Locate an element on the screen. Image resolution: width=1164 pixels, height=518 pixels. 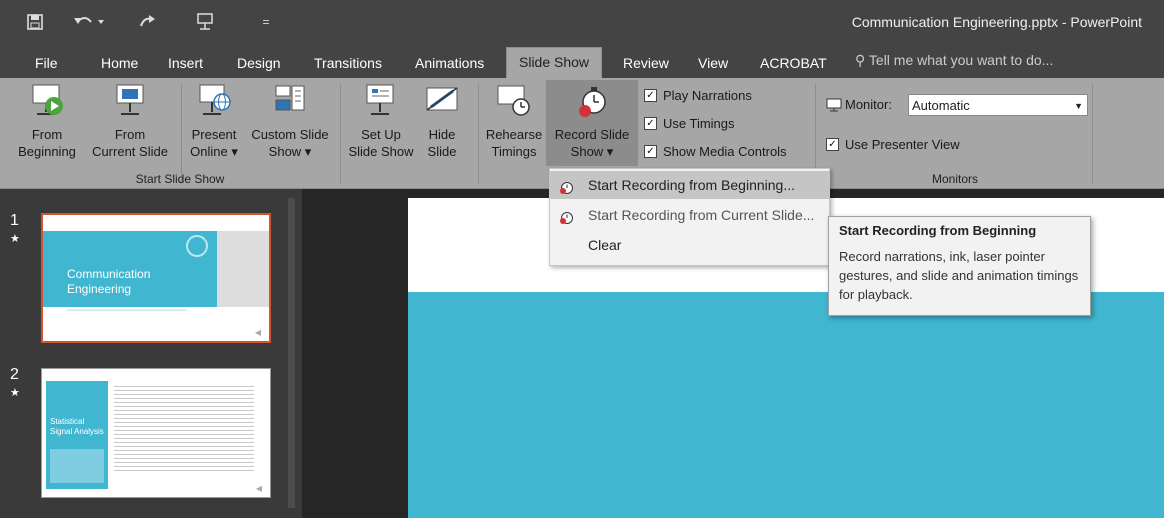
set-up-slide-show-icon is located at coordinates (381, 102).